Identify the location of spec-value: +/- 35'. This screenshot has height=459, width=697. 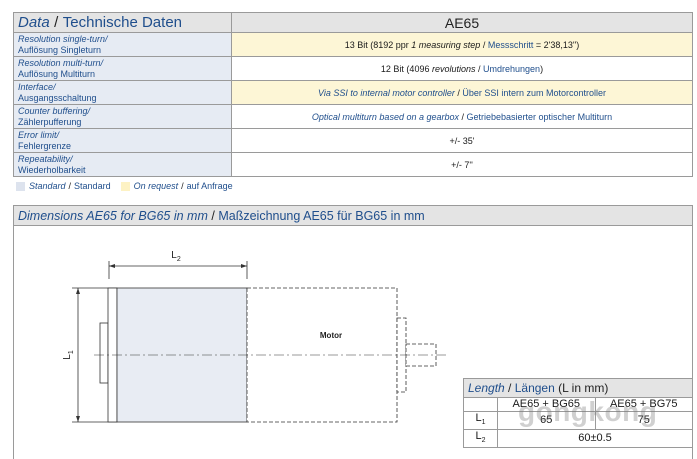
(462, 140).